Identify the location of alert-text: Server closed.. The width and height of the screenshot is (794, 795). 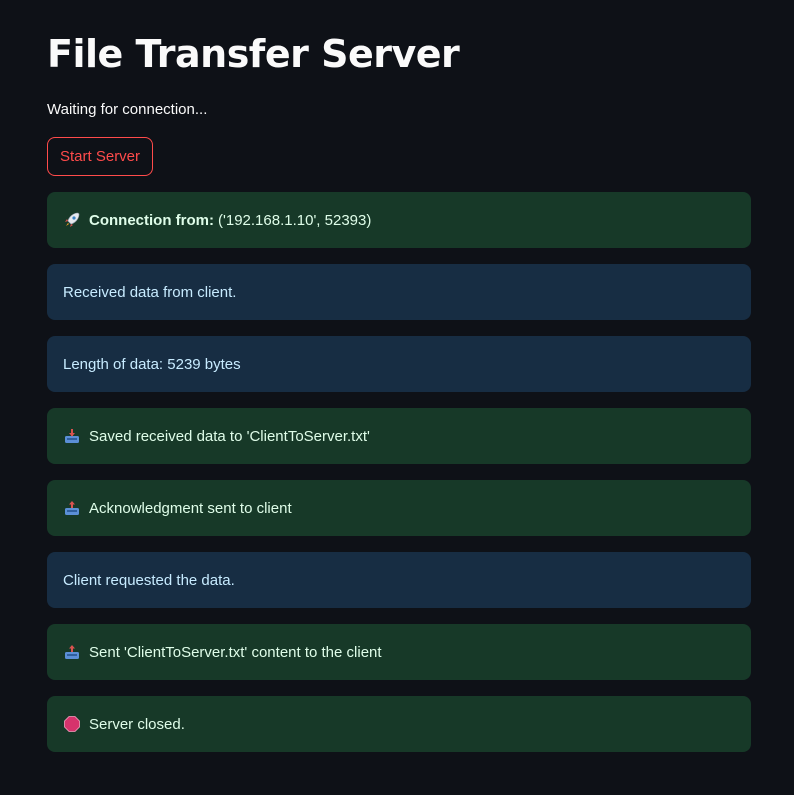
(137, 724).